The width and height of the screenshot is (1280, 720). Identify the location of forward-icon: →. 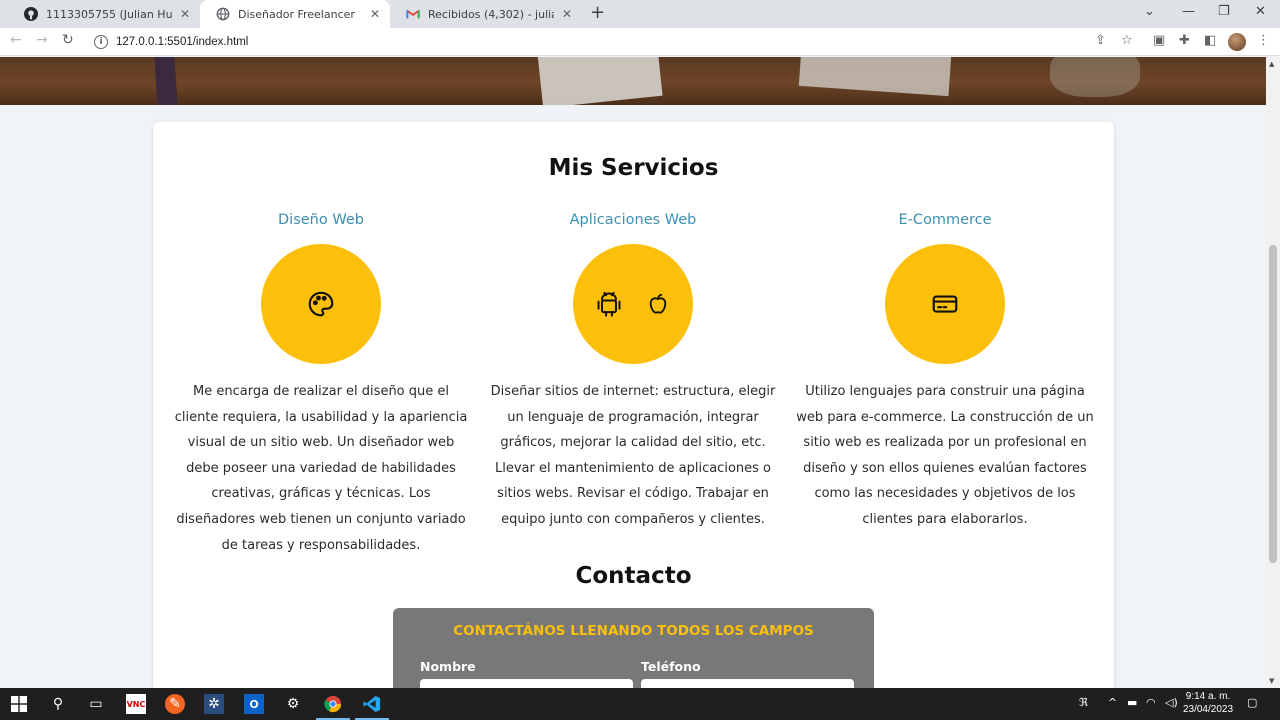
(42, 40).